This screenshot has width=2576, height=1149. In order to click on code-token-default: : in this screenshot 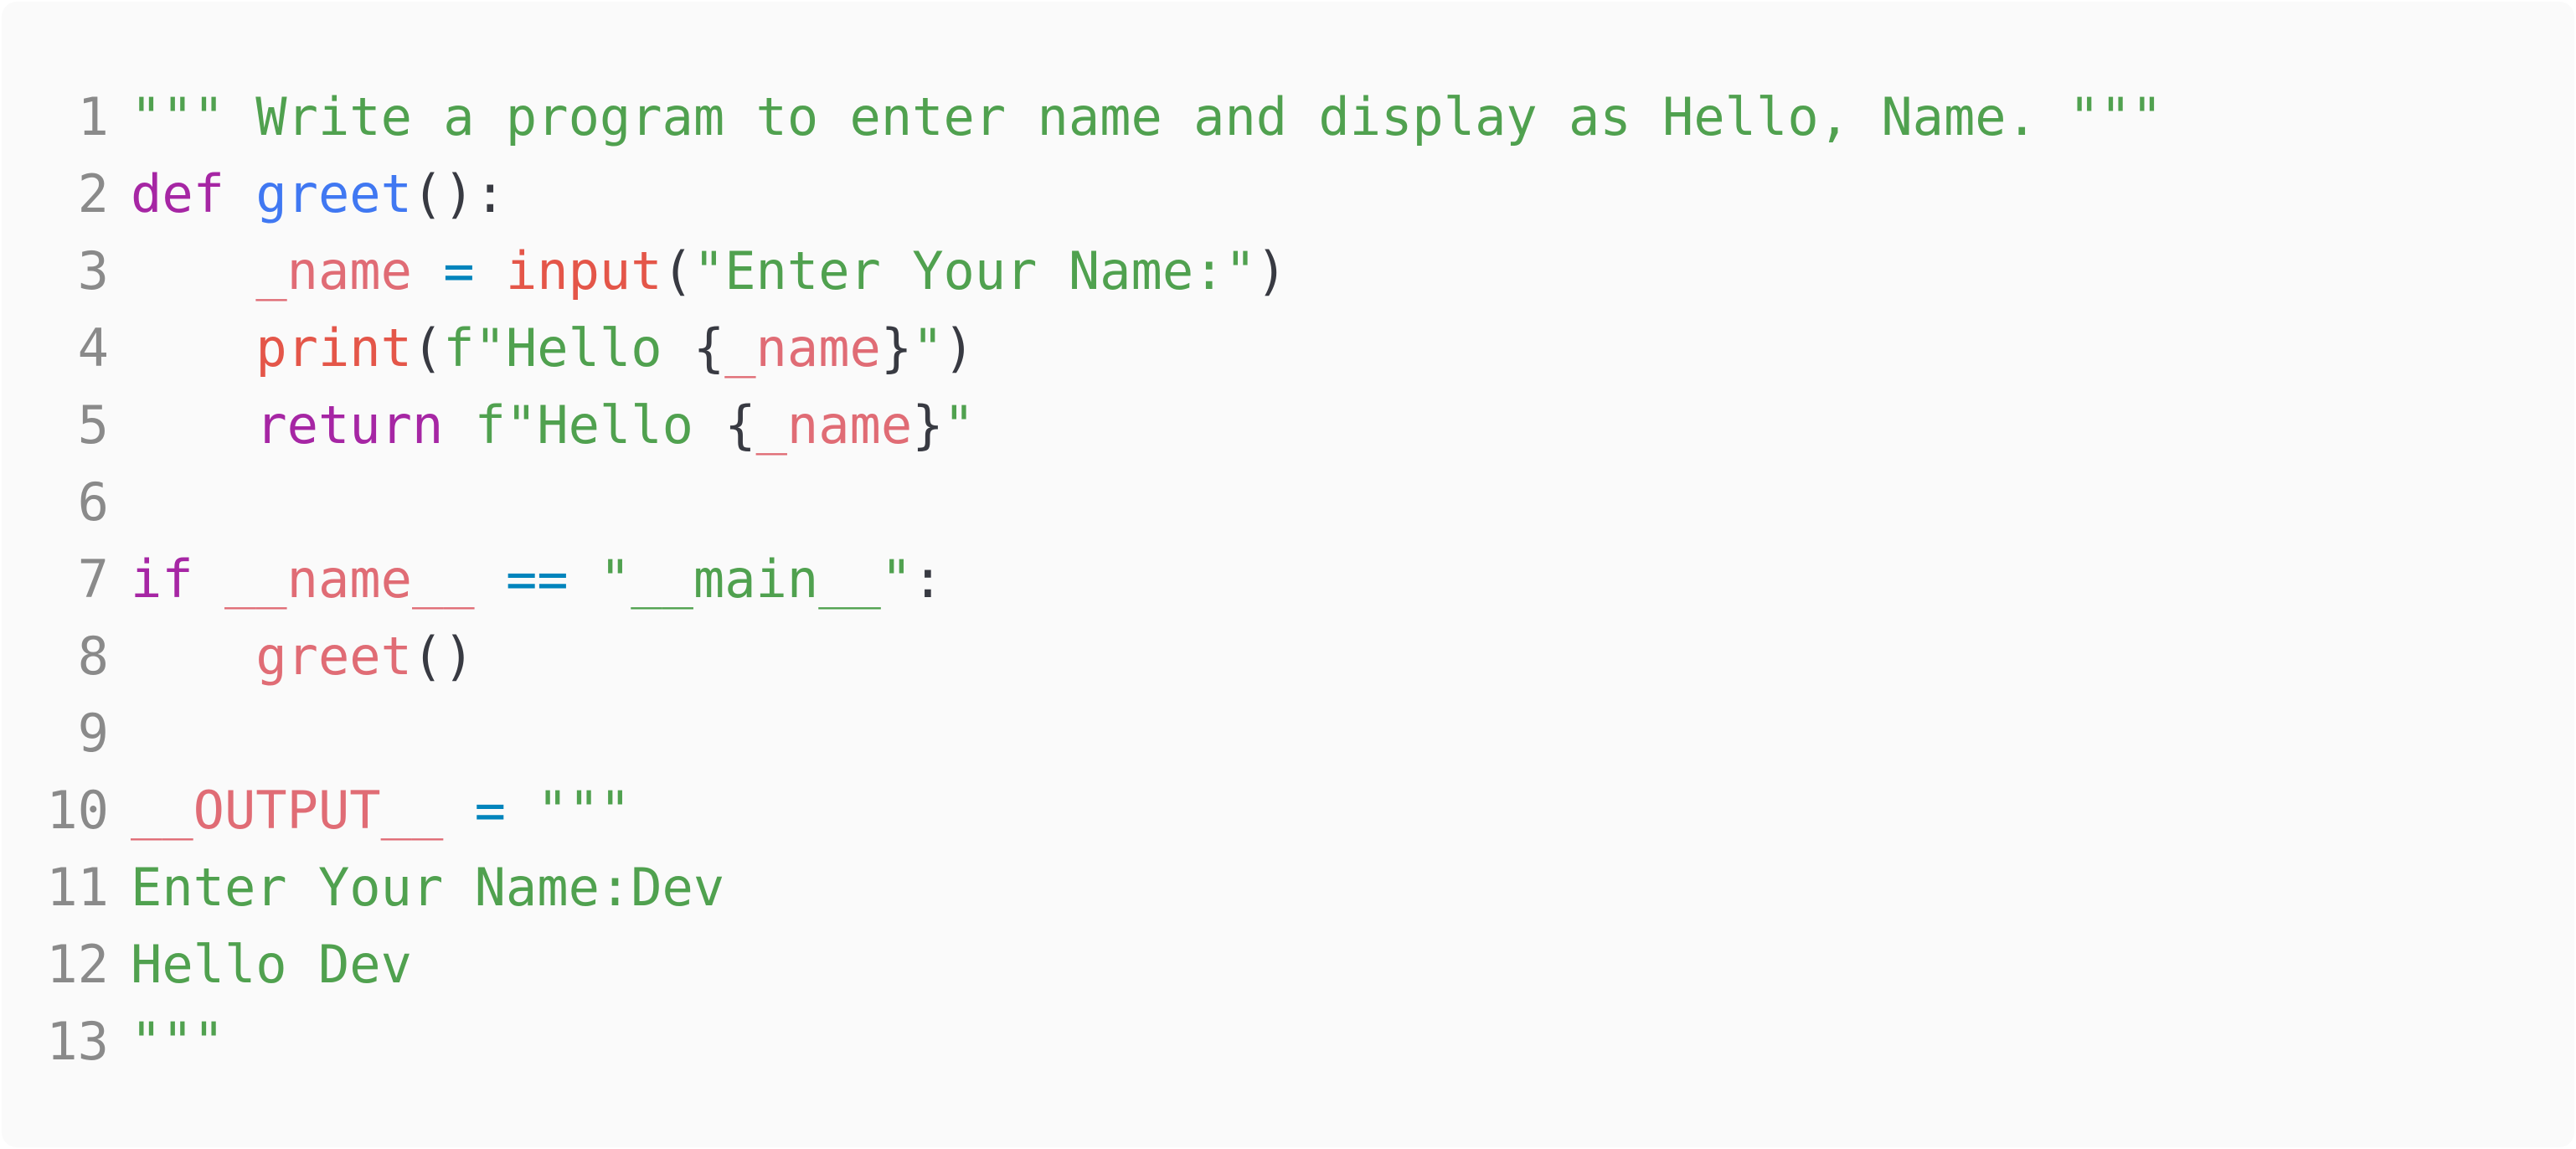, I will do `click(928, 579)`.